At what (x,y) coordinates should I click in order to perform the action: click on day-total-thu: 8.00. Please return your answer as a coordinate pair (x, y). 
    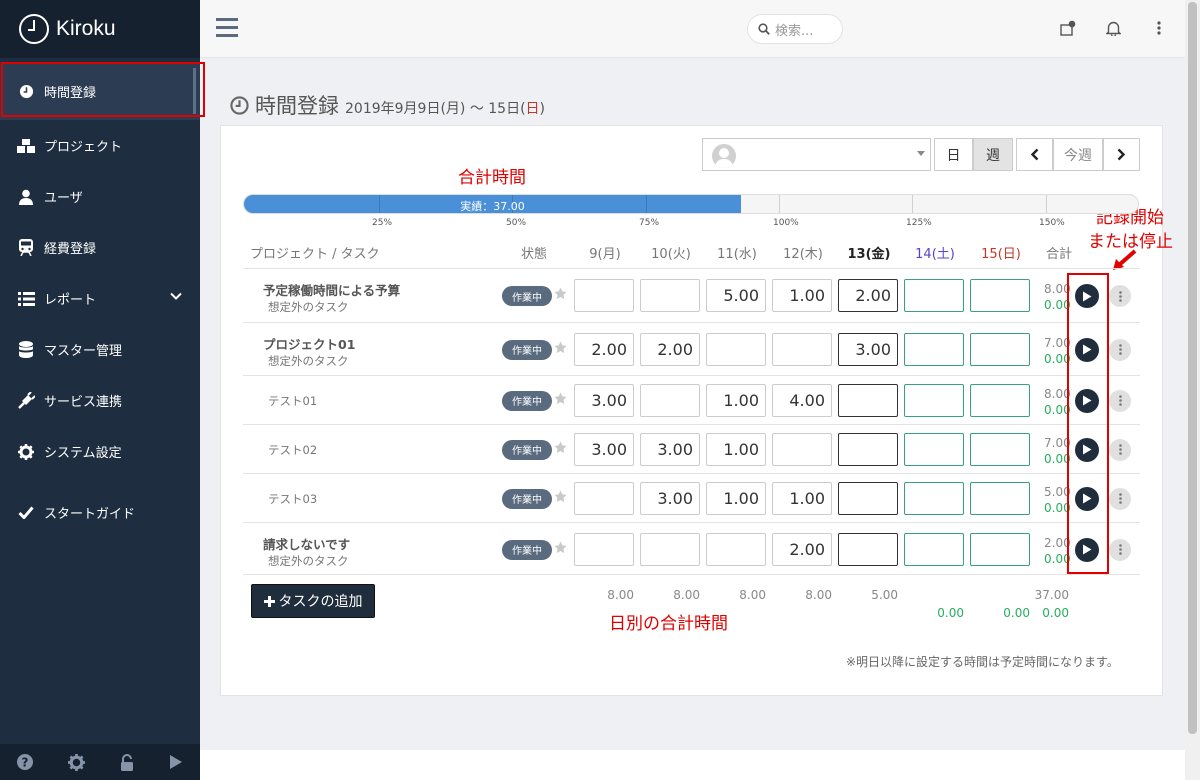
    Looking at the image, I should click on (818, 595).